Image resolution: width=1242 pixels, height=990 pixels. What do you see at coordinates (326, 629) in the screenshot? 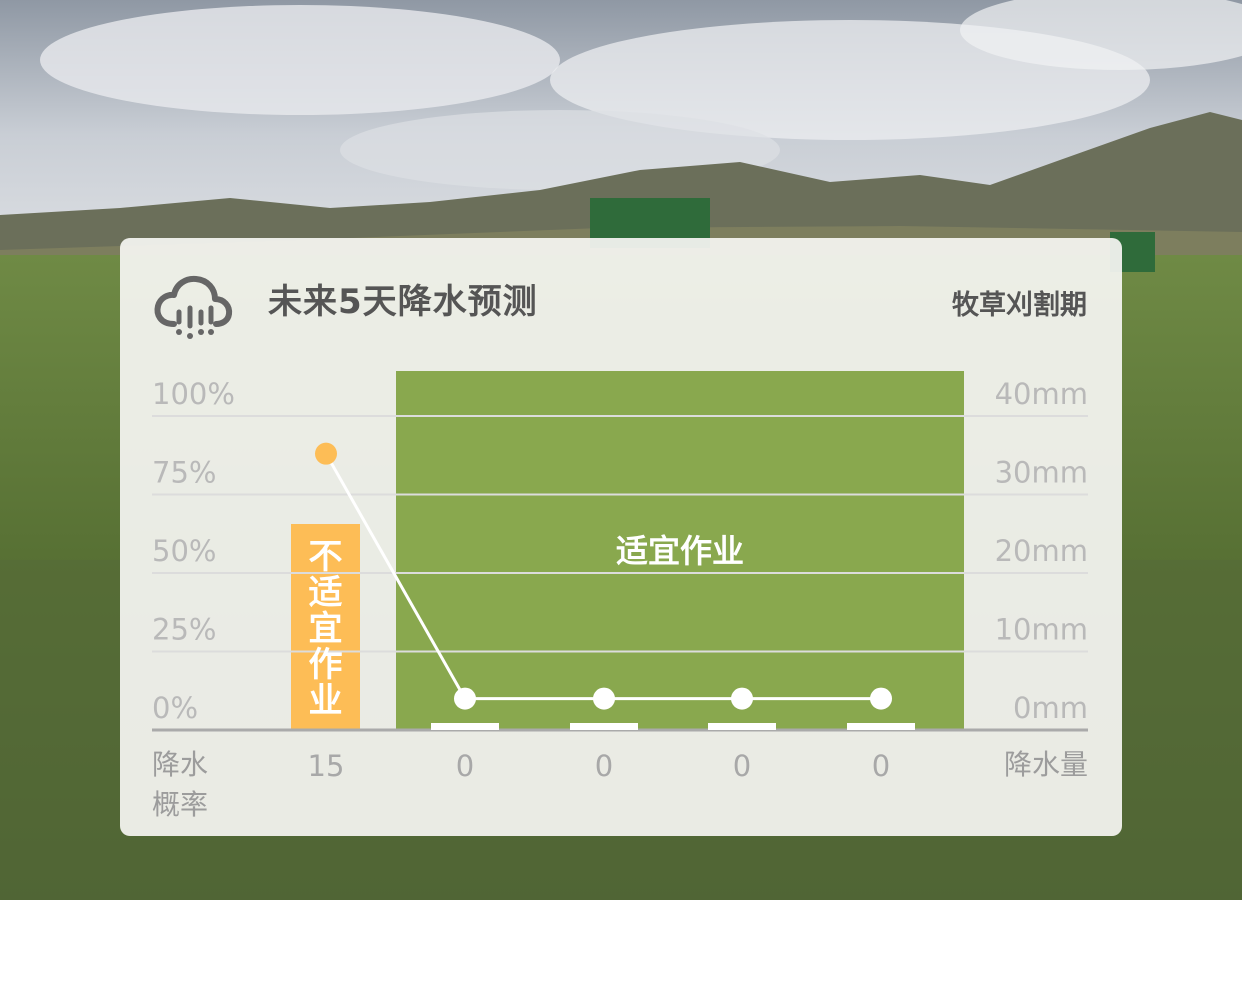
I see `band-label-unsuitable-char: 宜` at bounding box center [326, 629].